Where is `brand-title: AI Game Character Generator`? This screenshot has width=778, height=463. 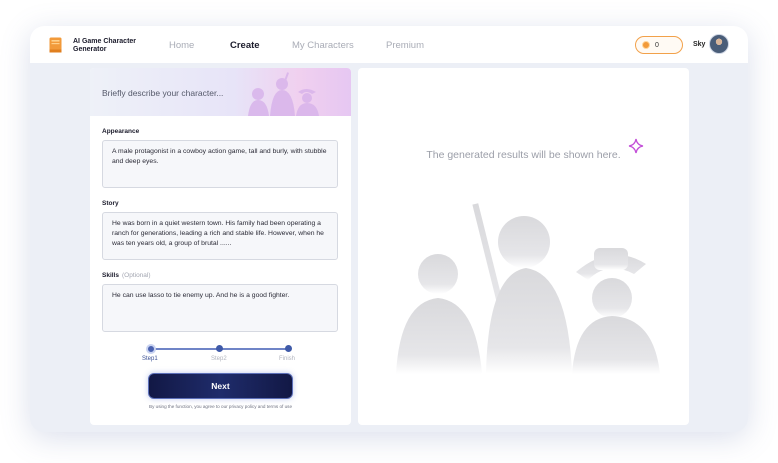 brand-title: AI Game Character Generator is located at coordinates (113, 45).